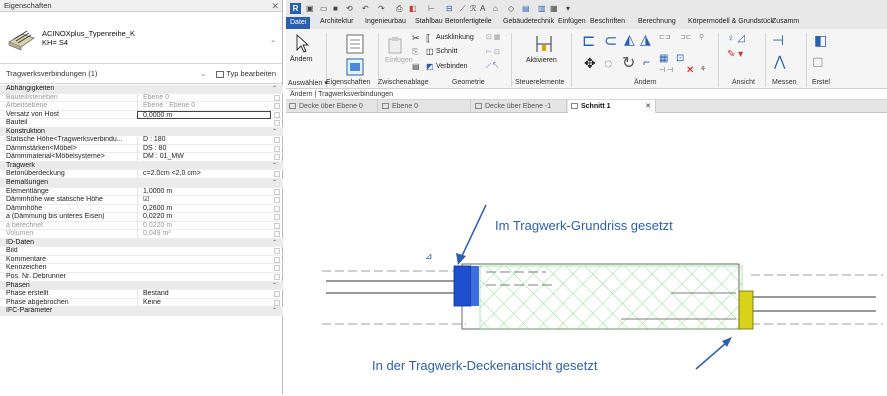 The height and width of the screenshot is (396, 887). I want to click on property-row: Dämmmaterial<Möbelsysteme> DM : 01_MW, so click(141, 157).